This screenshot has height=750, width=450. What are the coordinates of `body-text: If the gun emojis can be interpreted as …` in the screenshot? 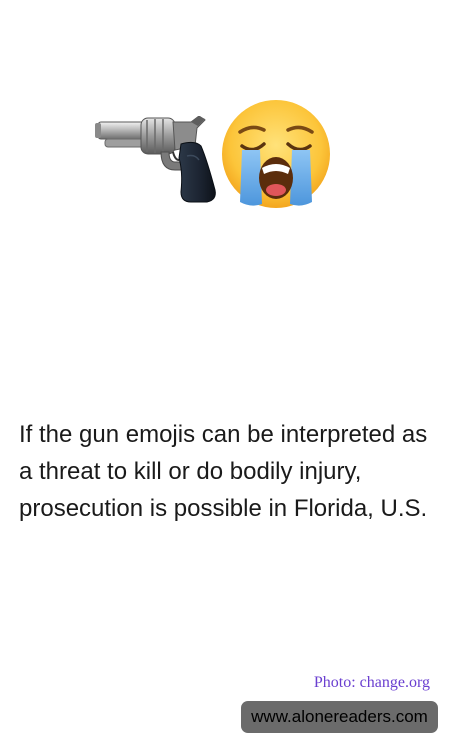 It's located at (223, 471).